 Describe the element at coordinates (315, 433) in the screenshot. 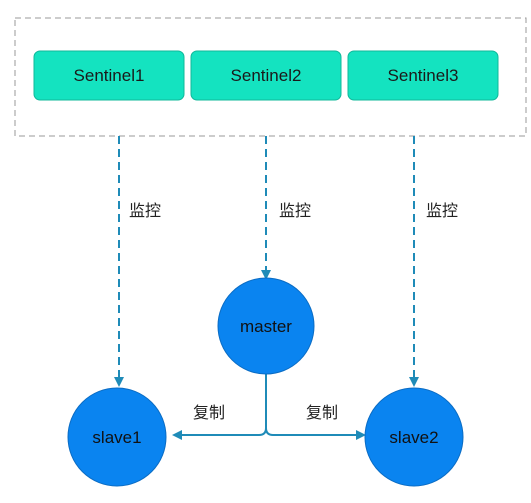

I see `replicate-edge-master-slave2` at that location.